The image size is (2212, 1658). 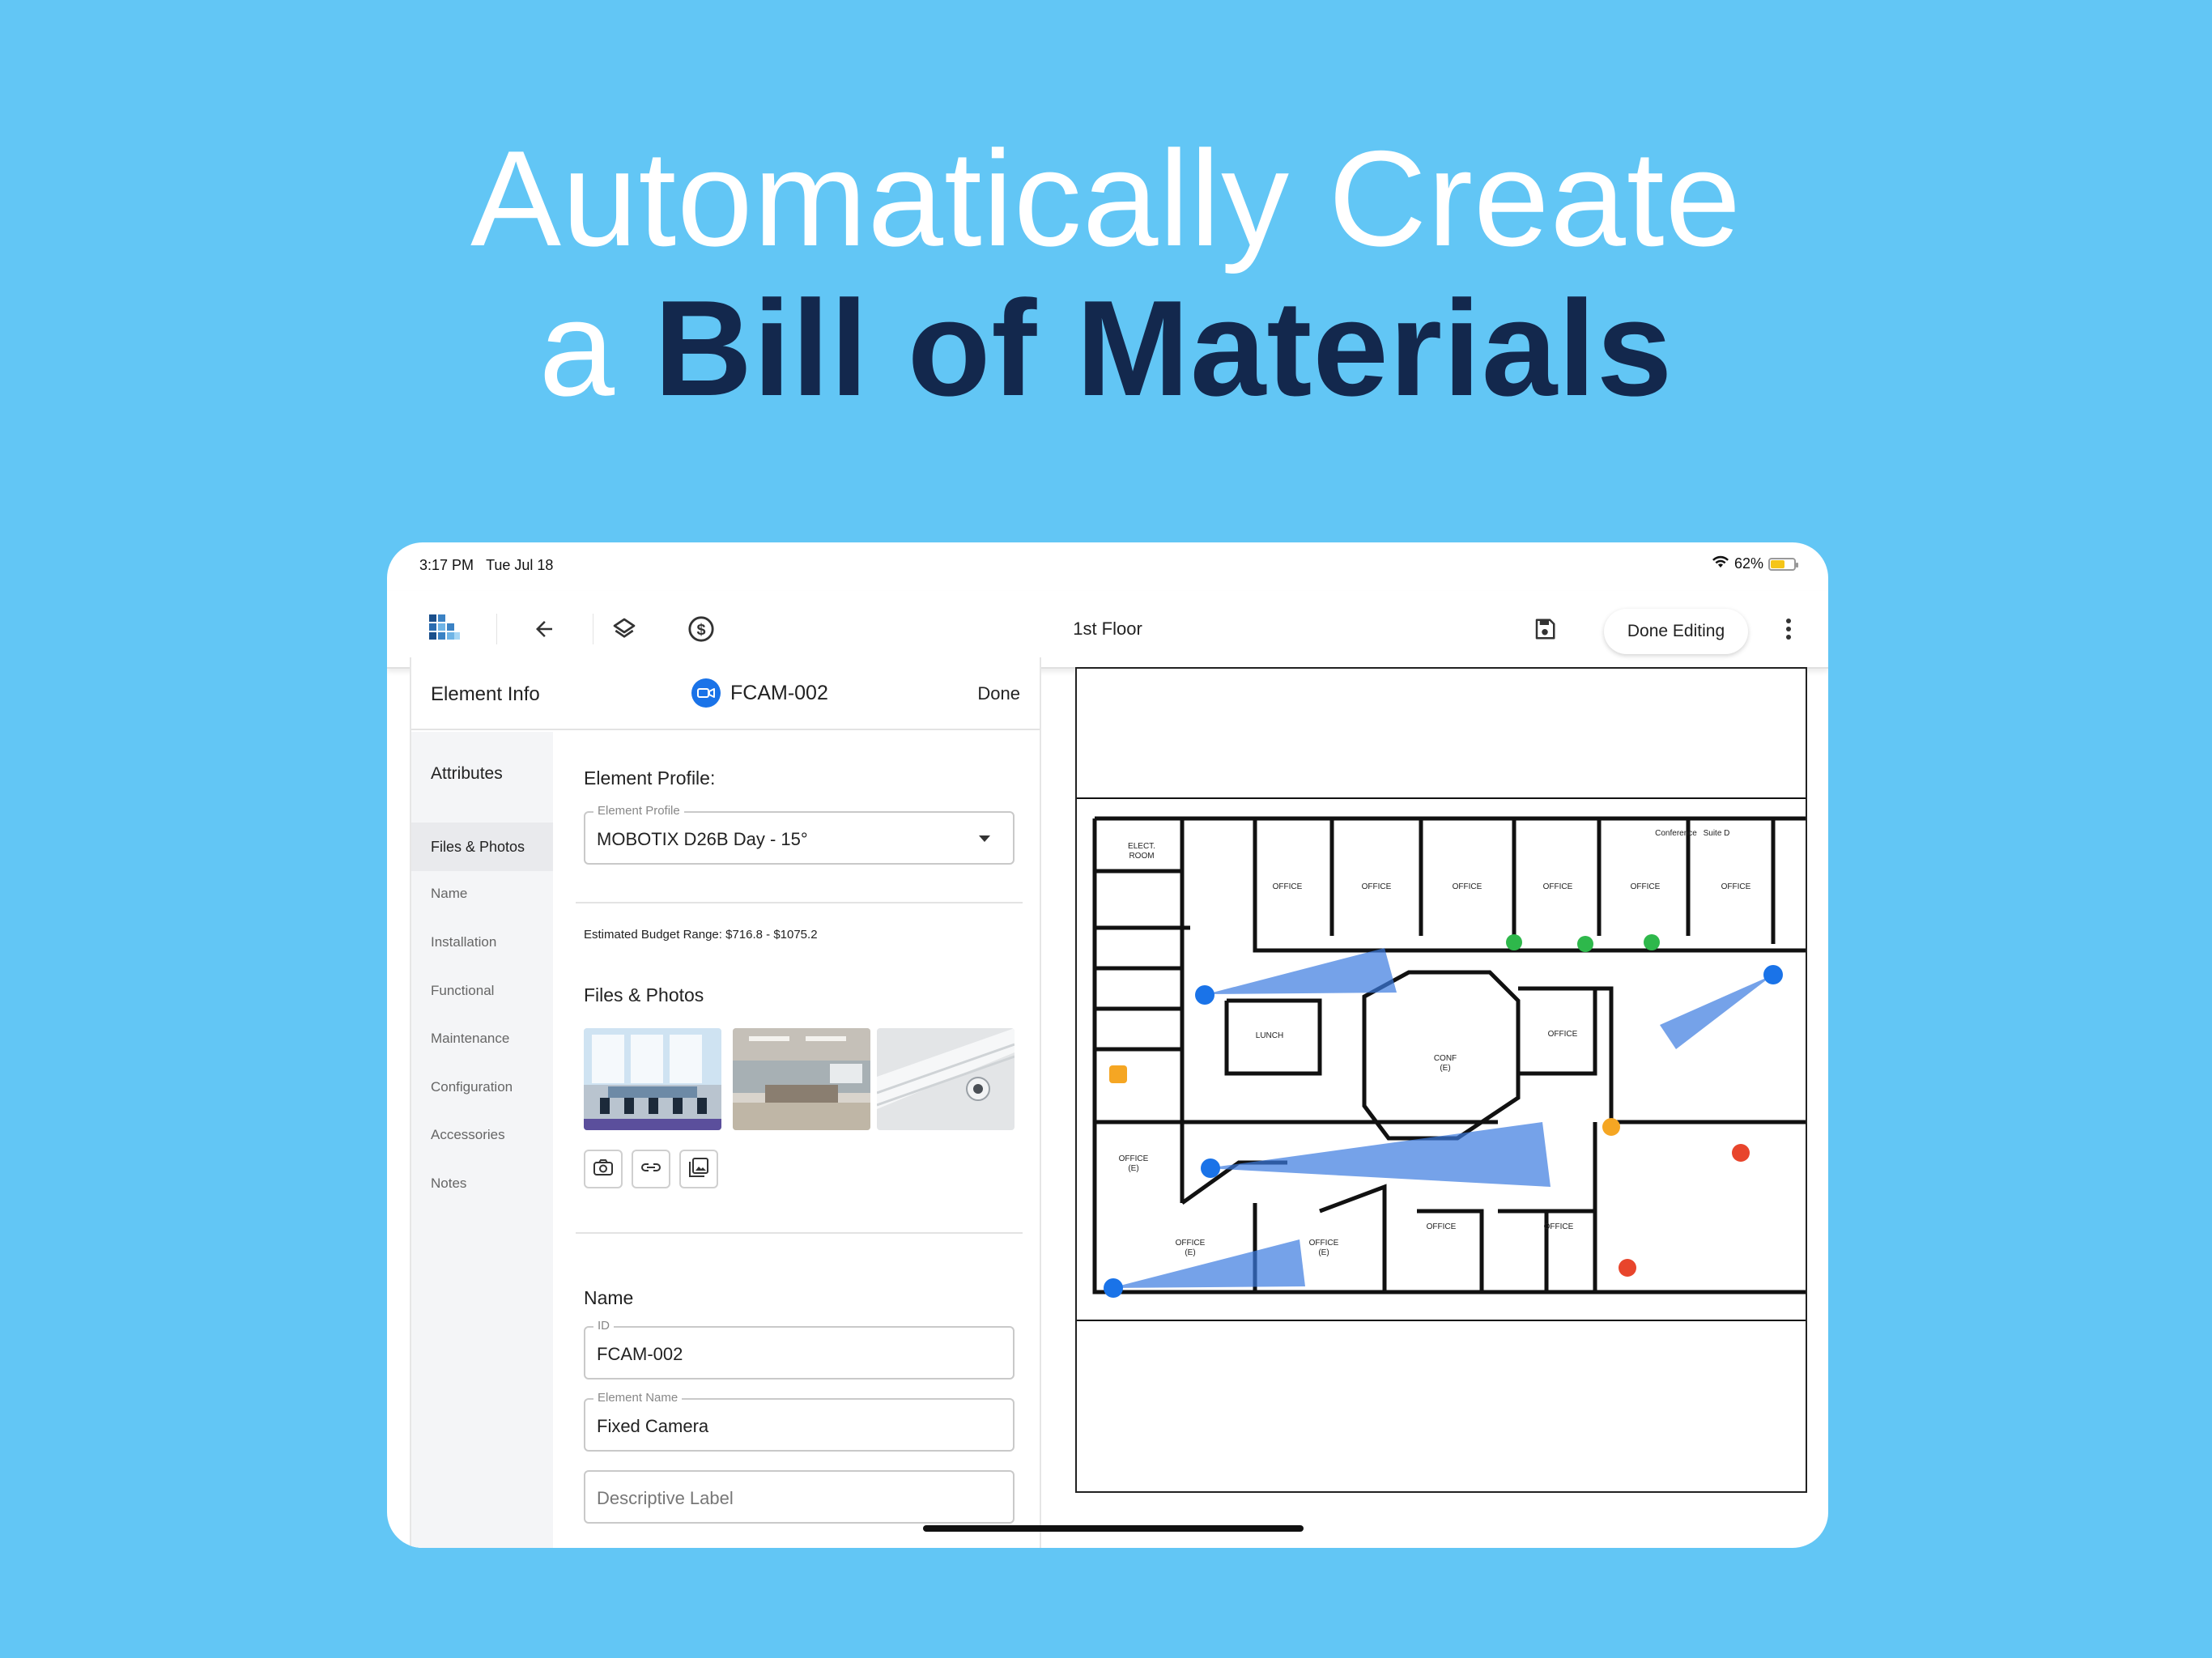 What do you see at coordinates (985, 838) in the screenshot?
I see `dropdown-caret-icon` at bounding box center [985, 838].